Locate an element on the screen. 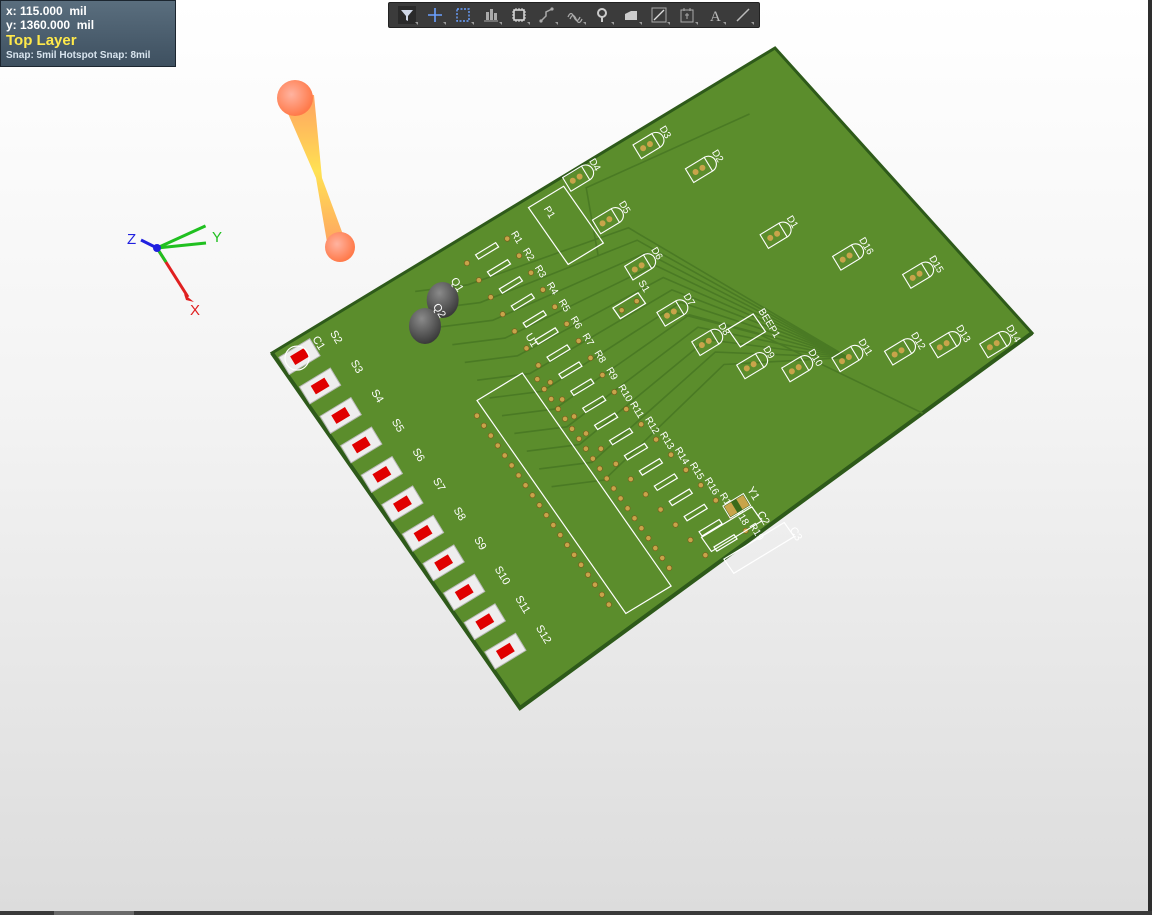  filter-icon is located at coordinates (406, 15).